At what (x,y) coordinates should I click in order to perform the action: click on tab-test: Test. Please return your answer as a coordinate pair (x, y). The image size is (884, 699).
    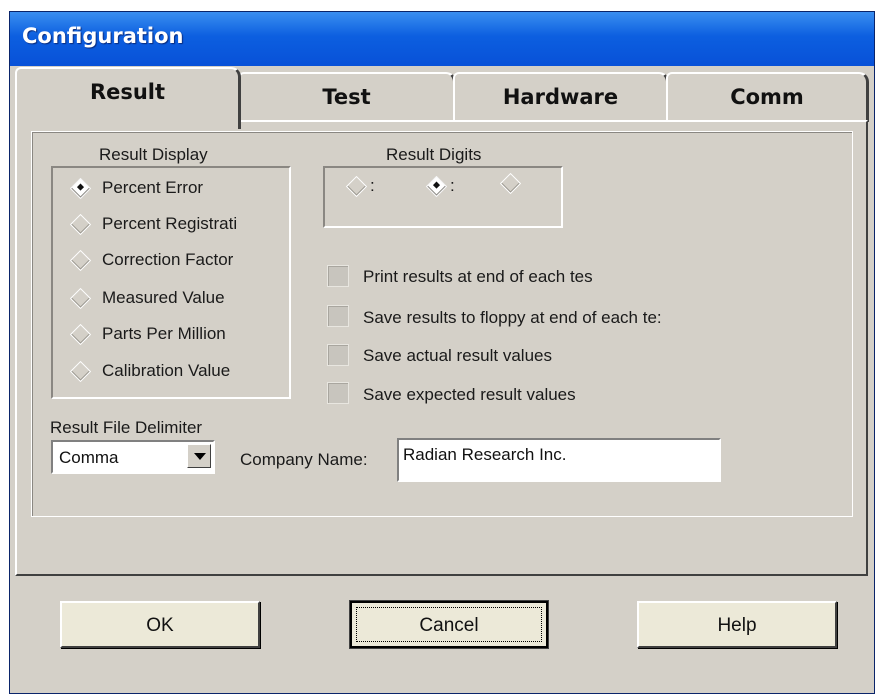
    Looking at the image, I should click on (347, 97).